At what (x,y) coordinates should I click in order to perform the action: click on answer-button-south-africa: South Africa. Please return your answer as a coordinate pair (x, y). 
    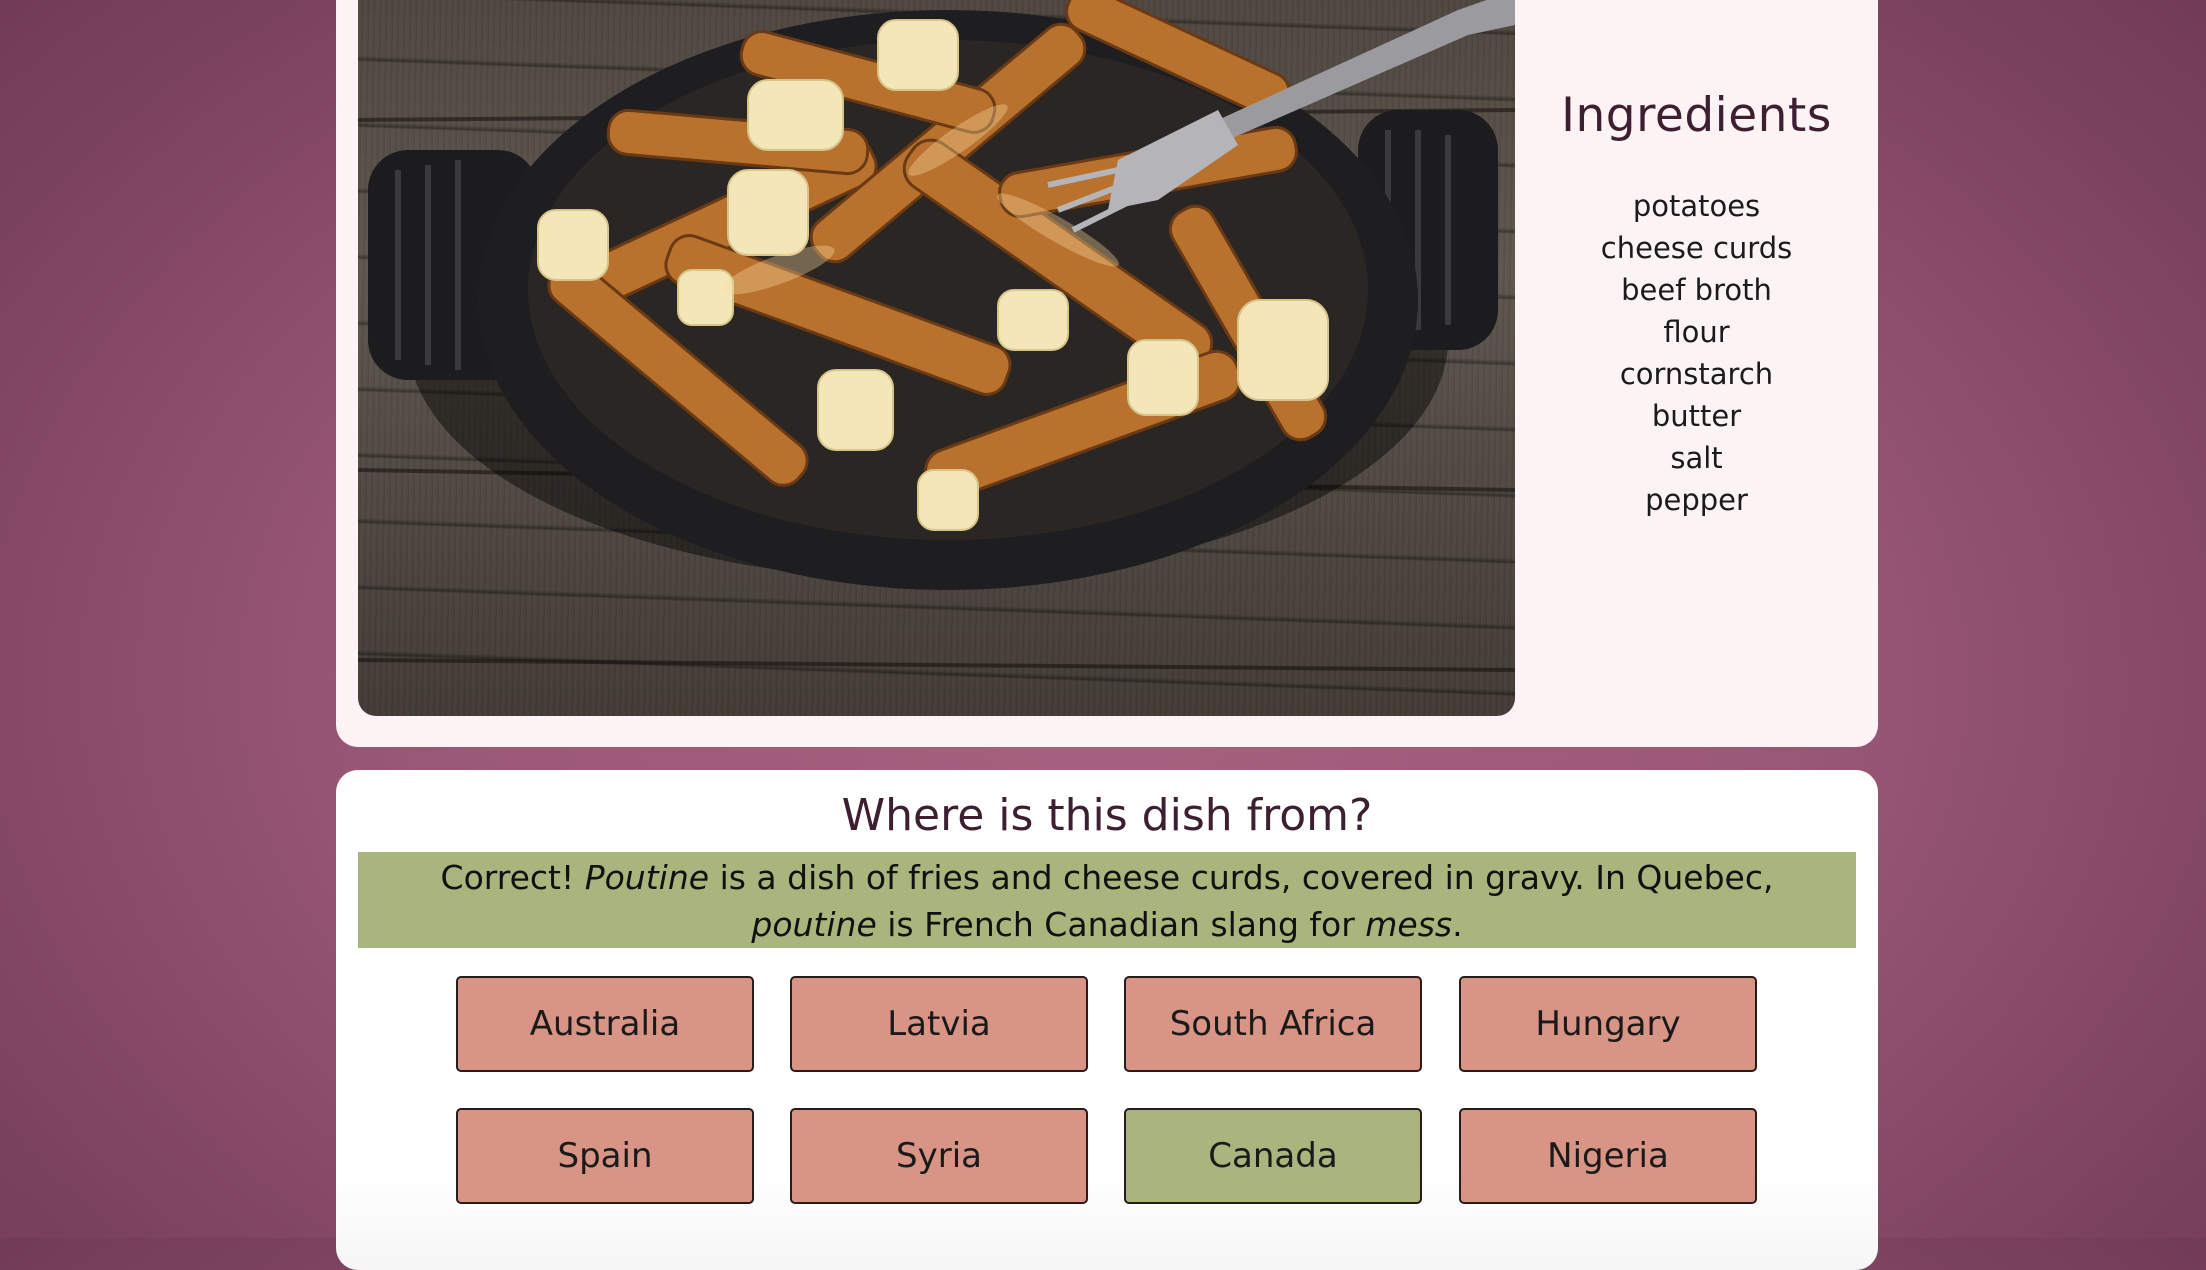
    Looking at the image, I should click on (1273, 1024).